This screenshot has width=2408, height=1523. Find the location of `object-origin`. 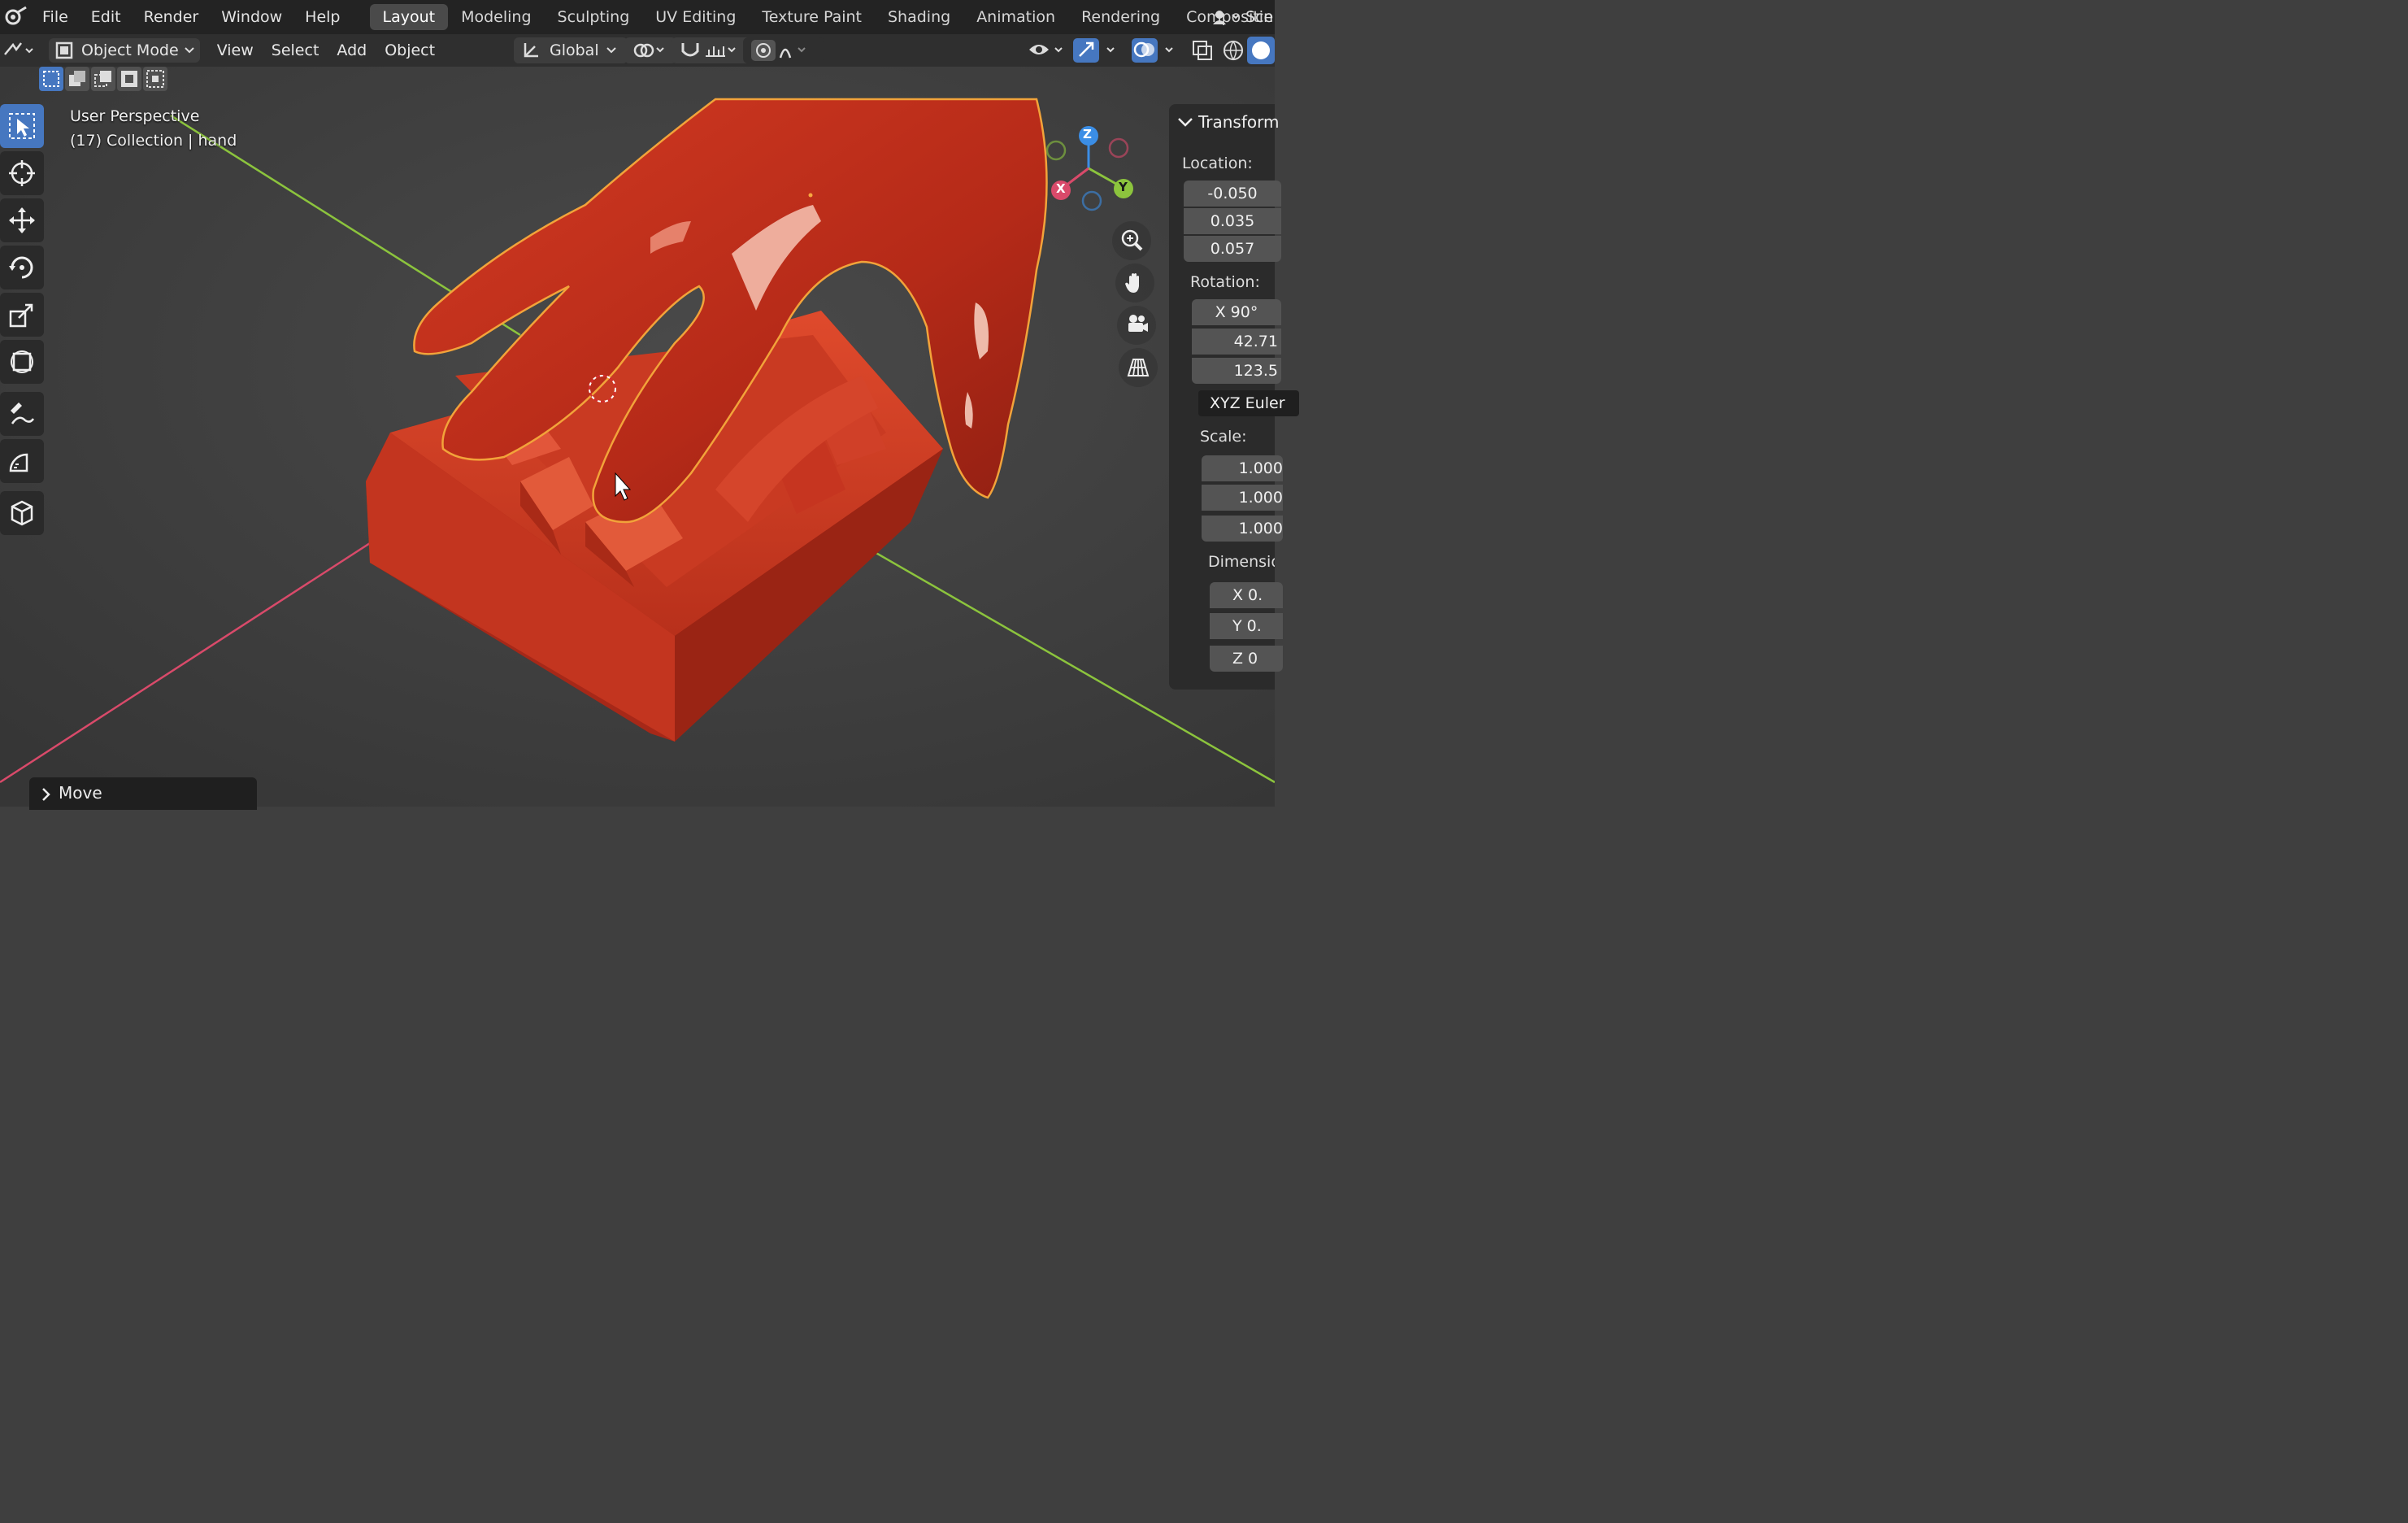

object-origin is located at coordinates (810, 195).